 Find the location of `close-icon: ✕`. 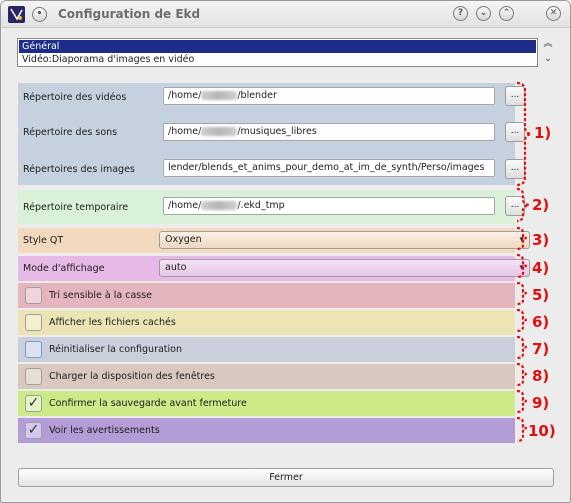

close-icon: ✕ is located at coordinates (553, 13).